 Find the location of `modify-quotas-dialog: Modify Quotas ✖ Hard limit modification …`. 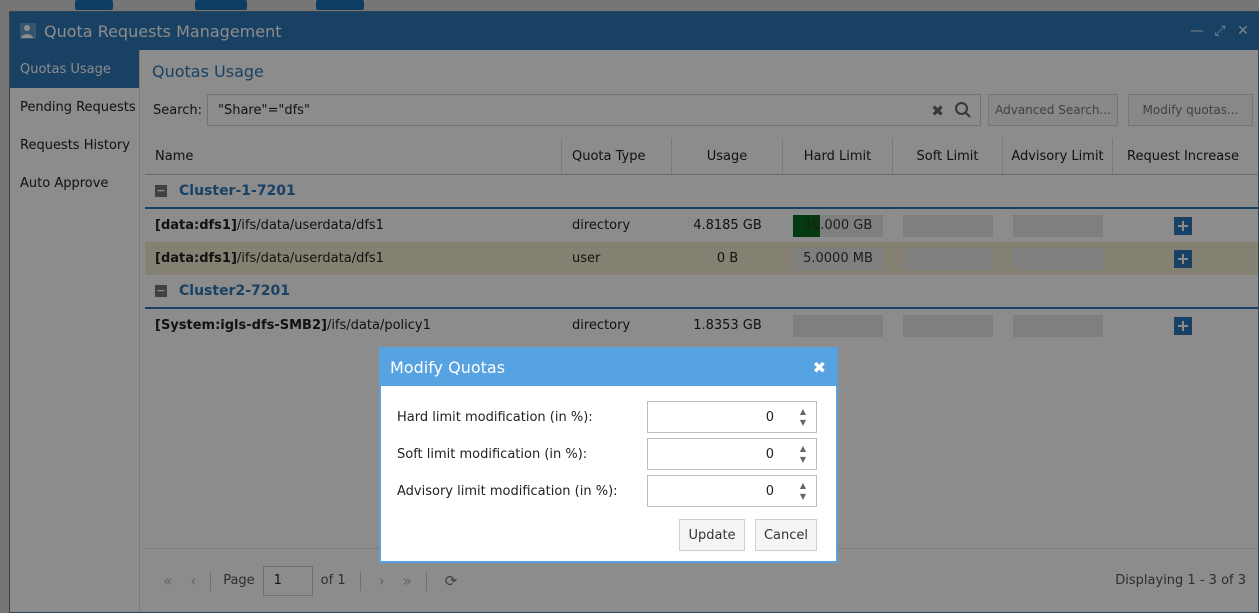

modify-quotas-dialog: Modify Quotas ✖ Hard limit modification … is located at coordinates (608, 455).